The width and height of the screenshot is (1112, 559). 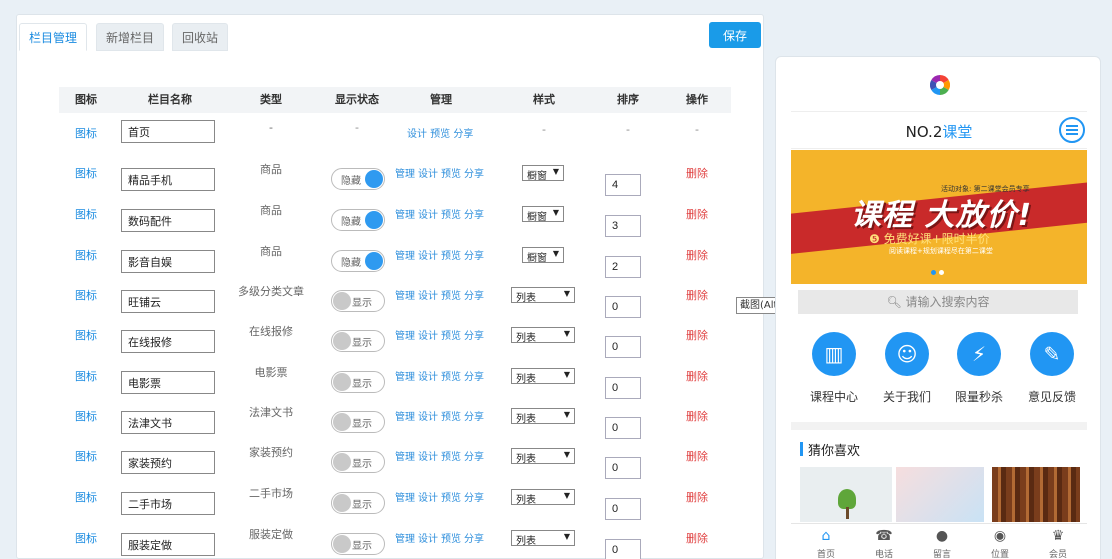 I want to click on bottom-nav-item: ♛ 会员, so click(x=1058, y=543).